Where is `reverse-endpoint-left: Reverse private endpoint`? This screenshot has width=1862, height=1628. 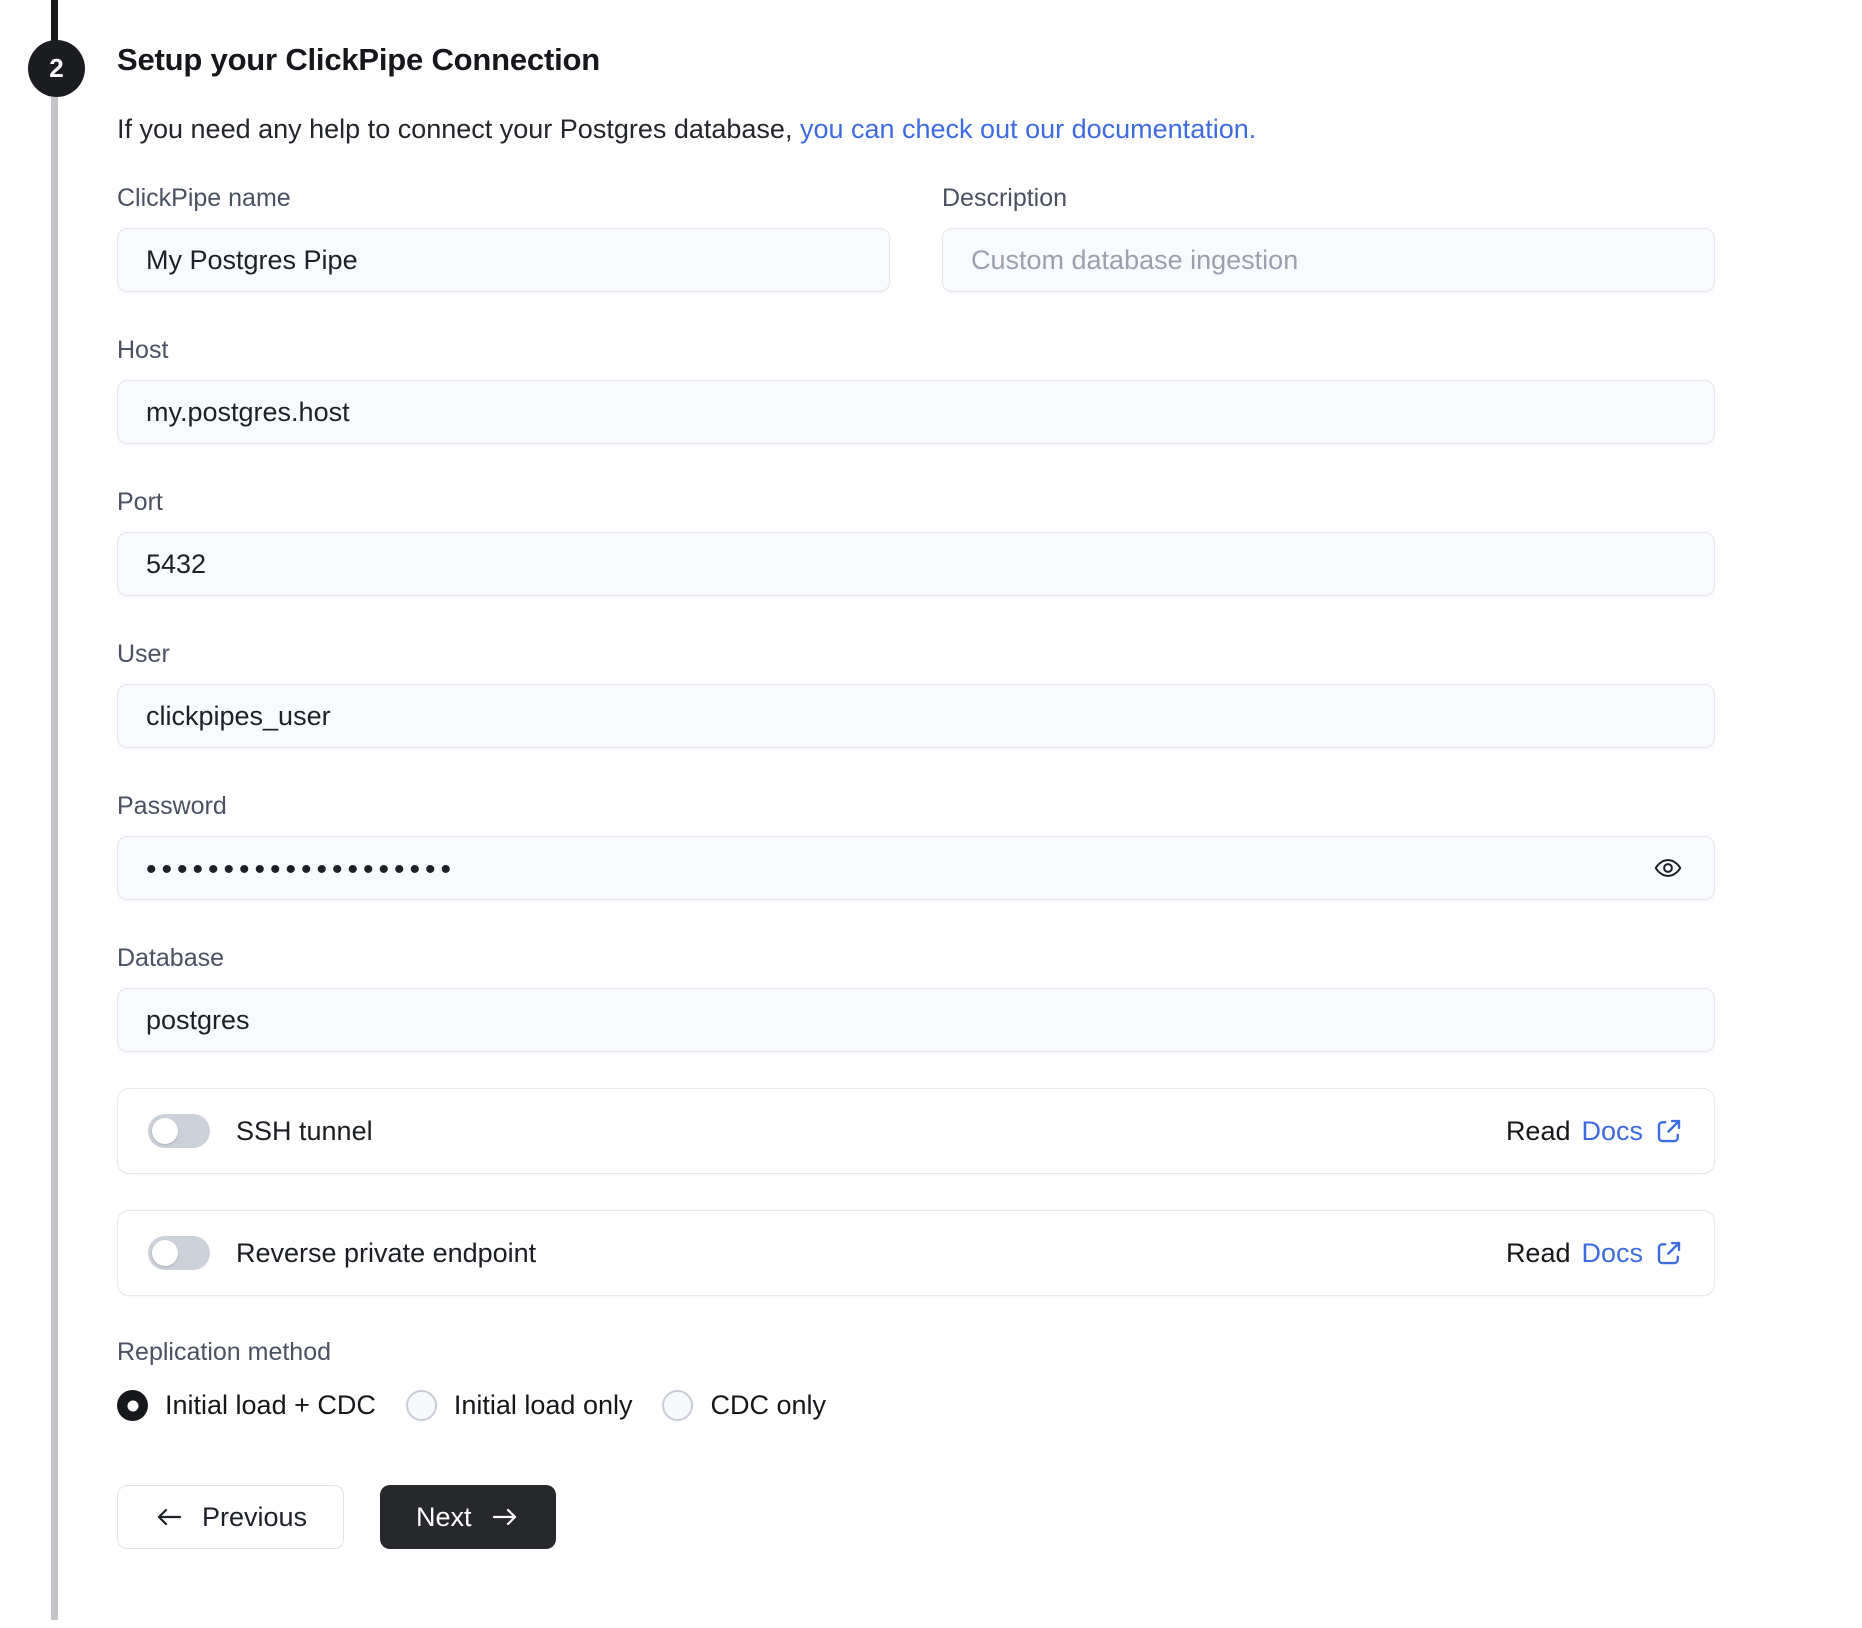
reverse-endpoint-left: Reverse private endpoint is located at coordinates (342, 1253).